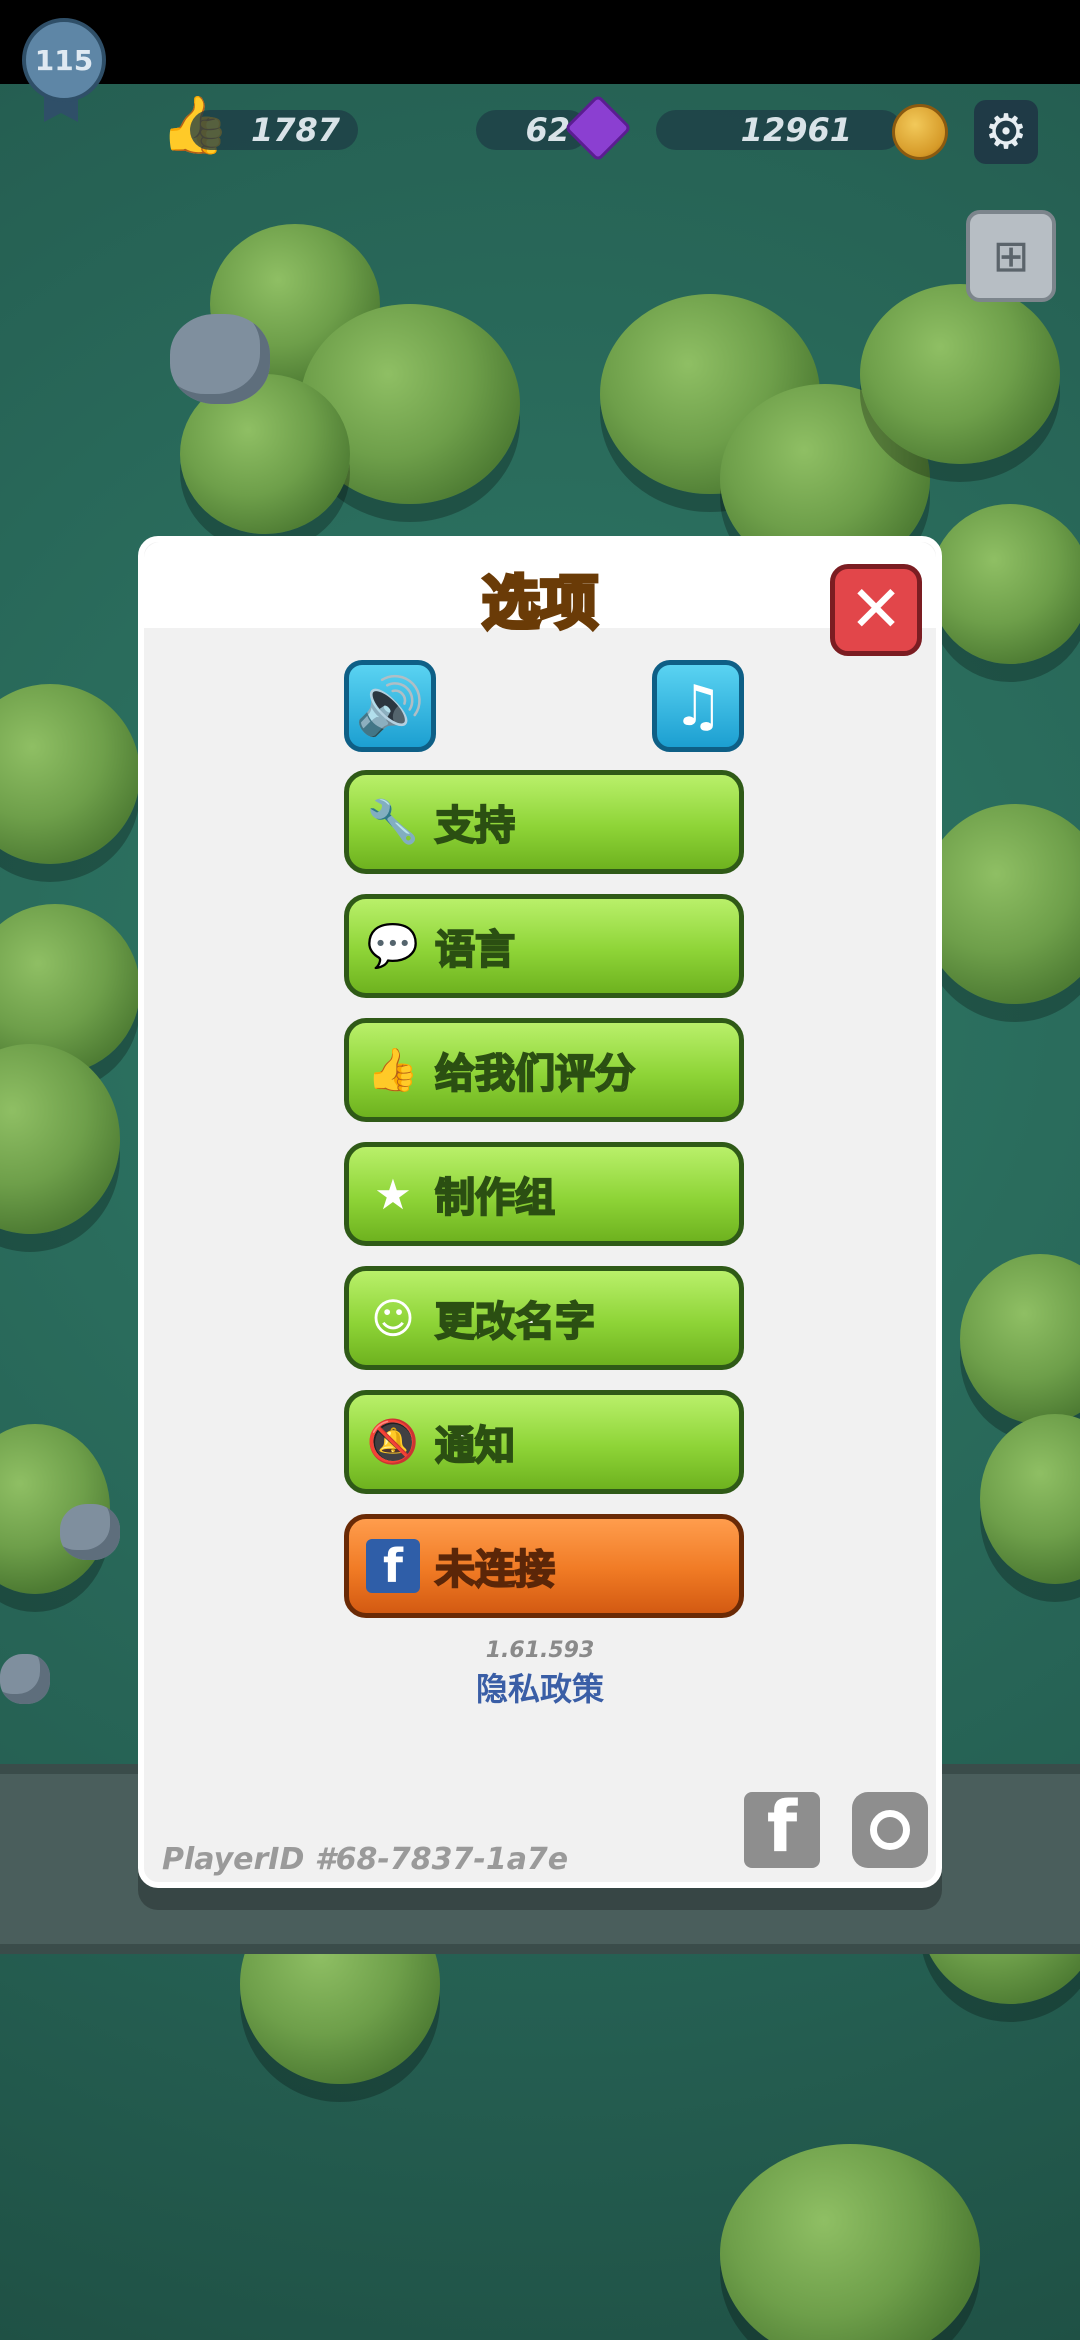  I want to click on change-name-label: 更改名字, so click(515, 1322).